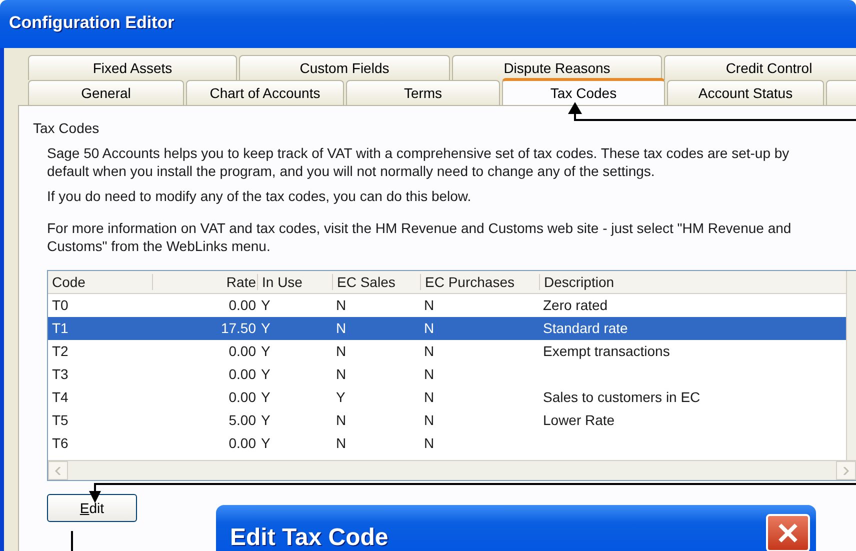 The height and width of the screenshot is (551, 856). Describe the element at coordinates (100, 282) in the screenshot. I see `column-header: Code` at that location.